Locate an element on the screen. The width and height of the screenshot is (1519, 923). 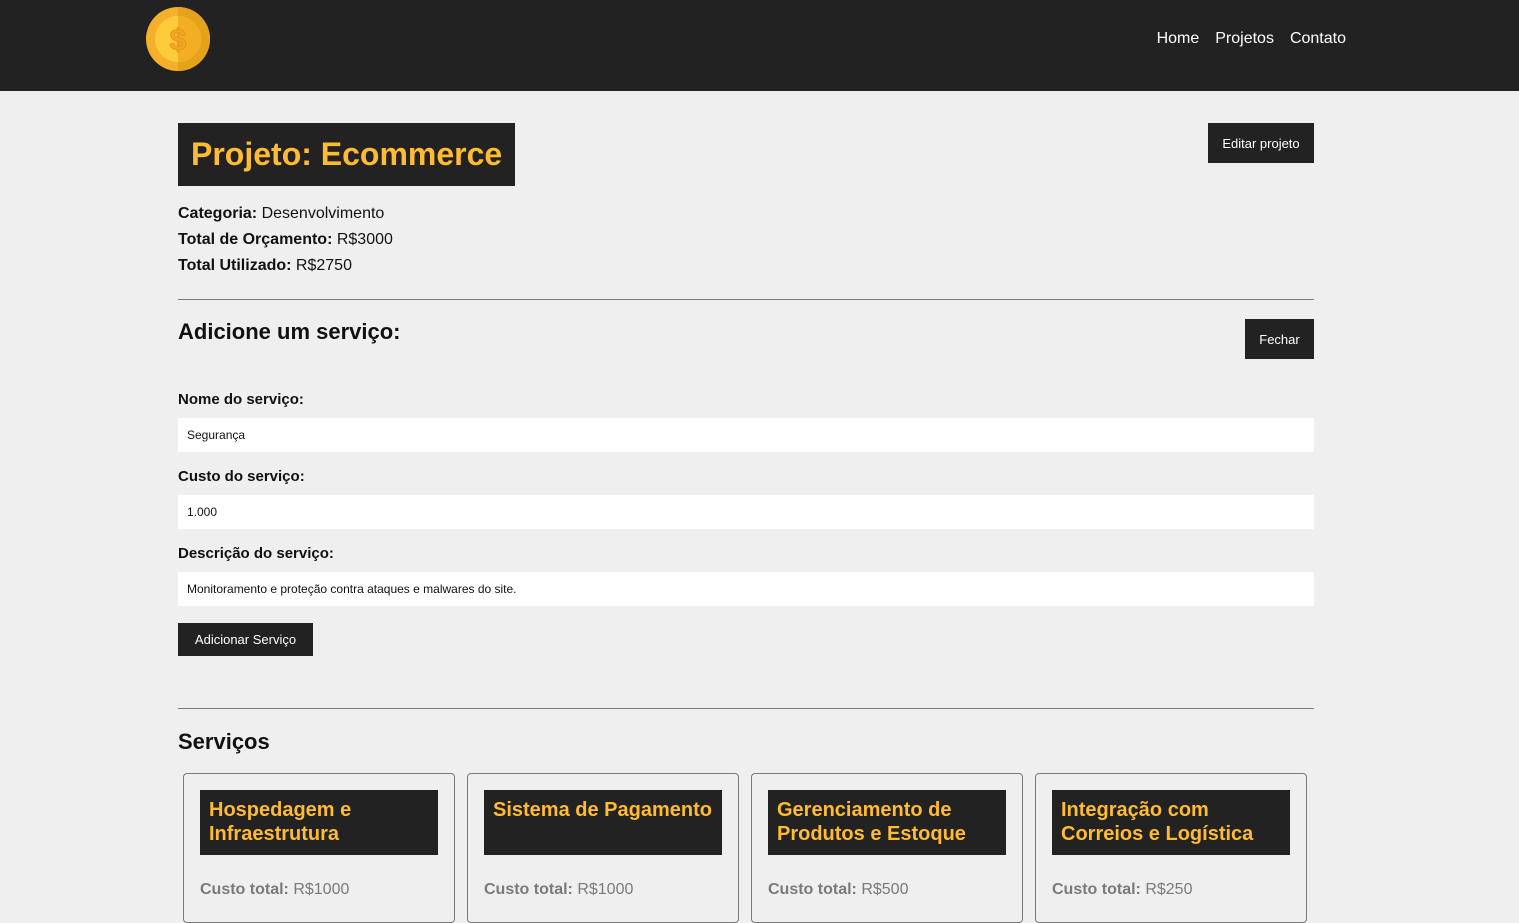
service-name-label: Nome do serviço: is located at coordinates (241, 399).